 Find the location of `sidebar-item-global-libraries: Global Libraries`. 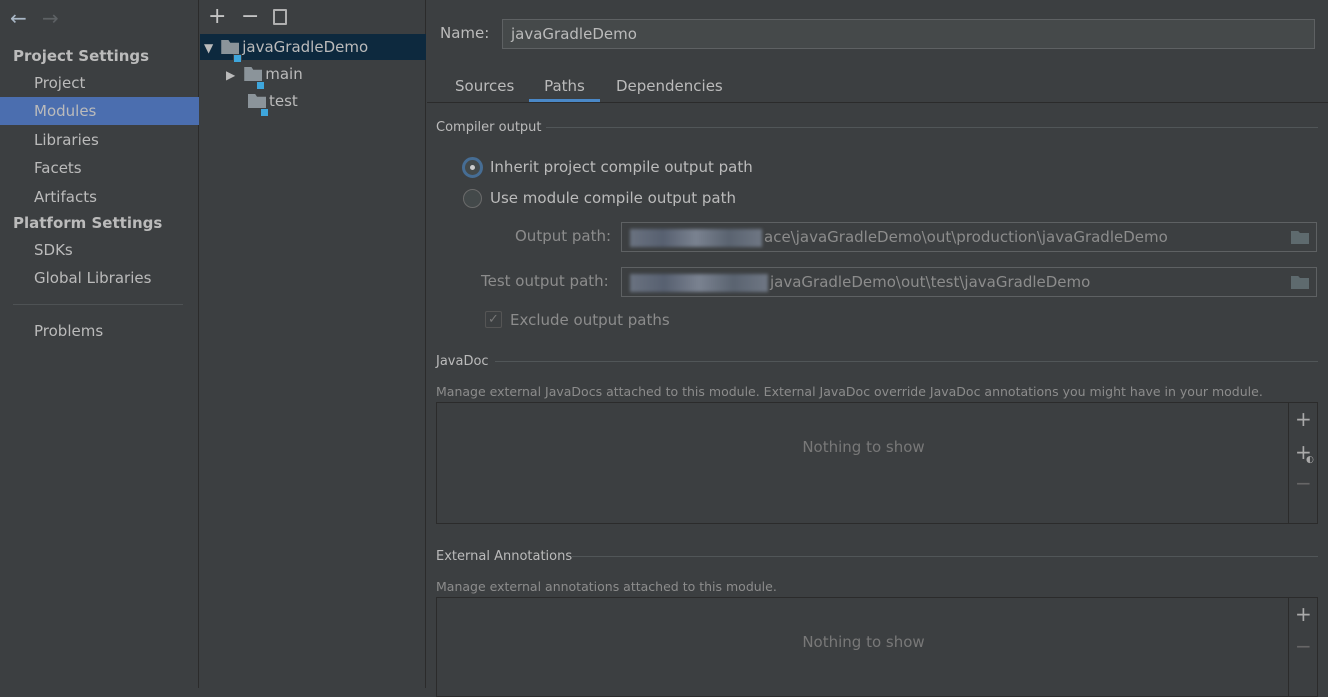

sidebar-item-global-libraries: Global Libraries is located at coordinates (99, 278).